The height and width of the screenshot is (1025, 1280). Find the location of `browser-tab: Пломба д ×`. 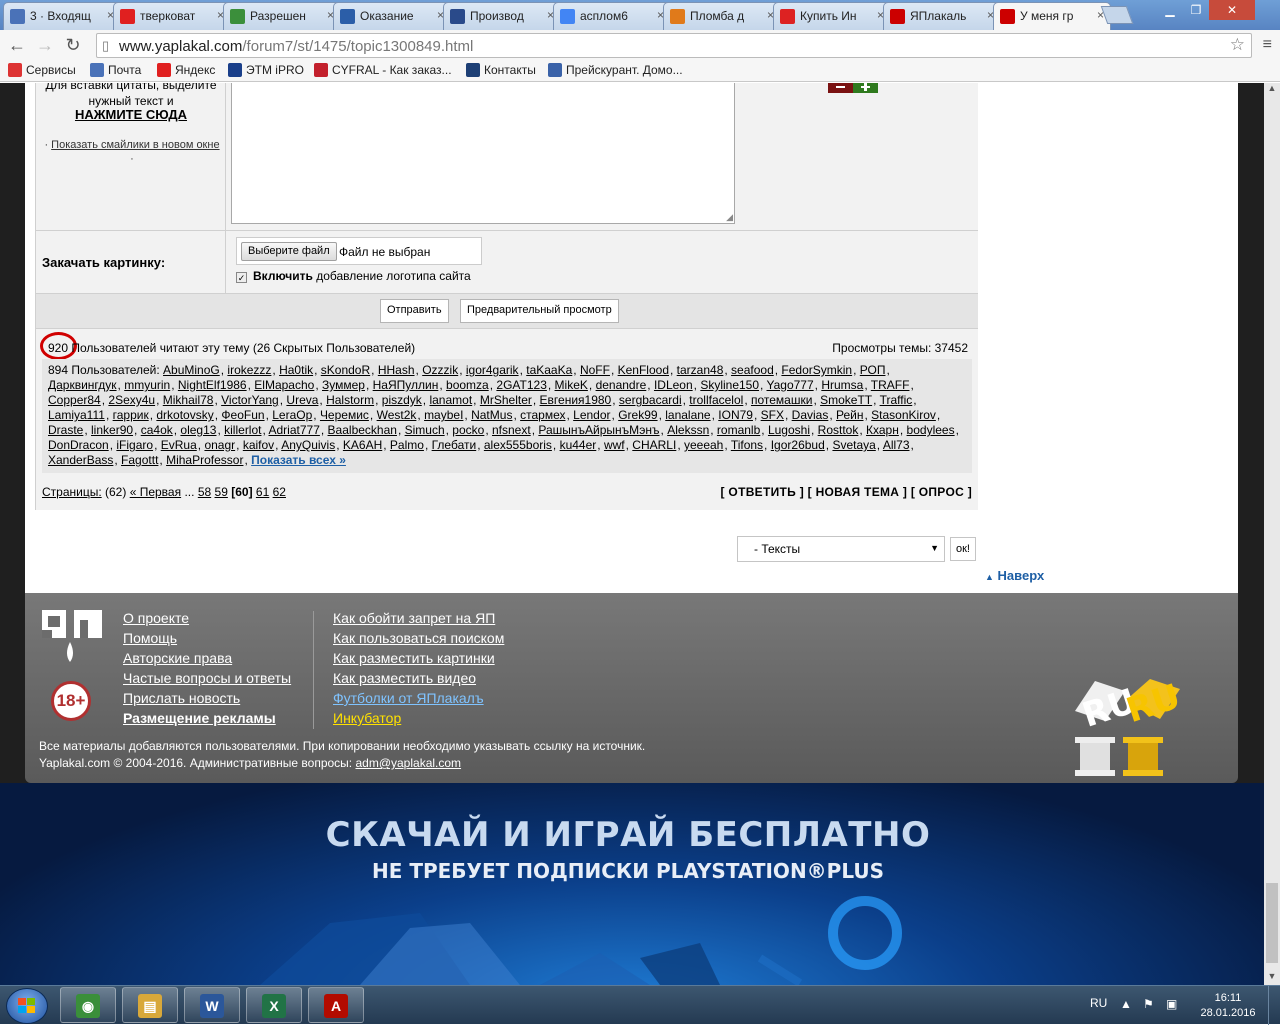

browser-tab: Пломба д × is located at coordinates (722, 16).